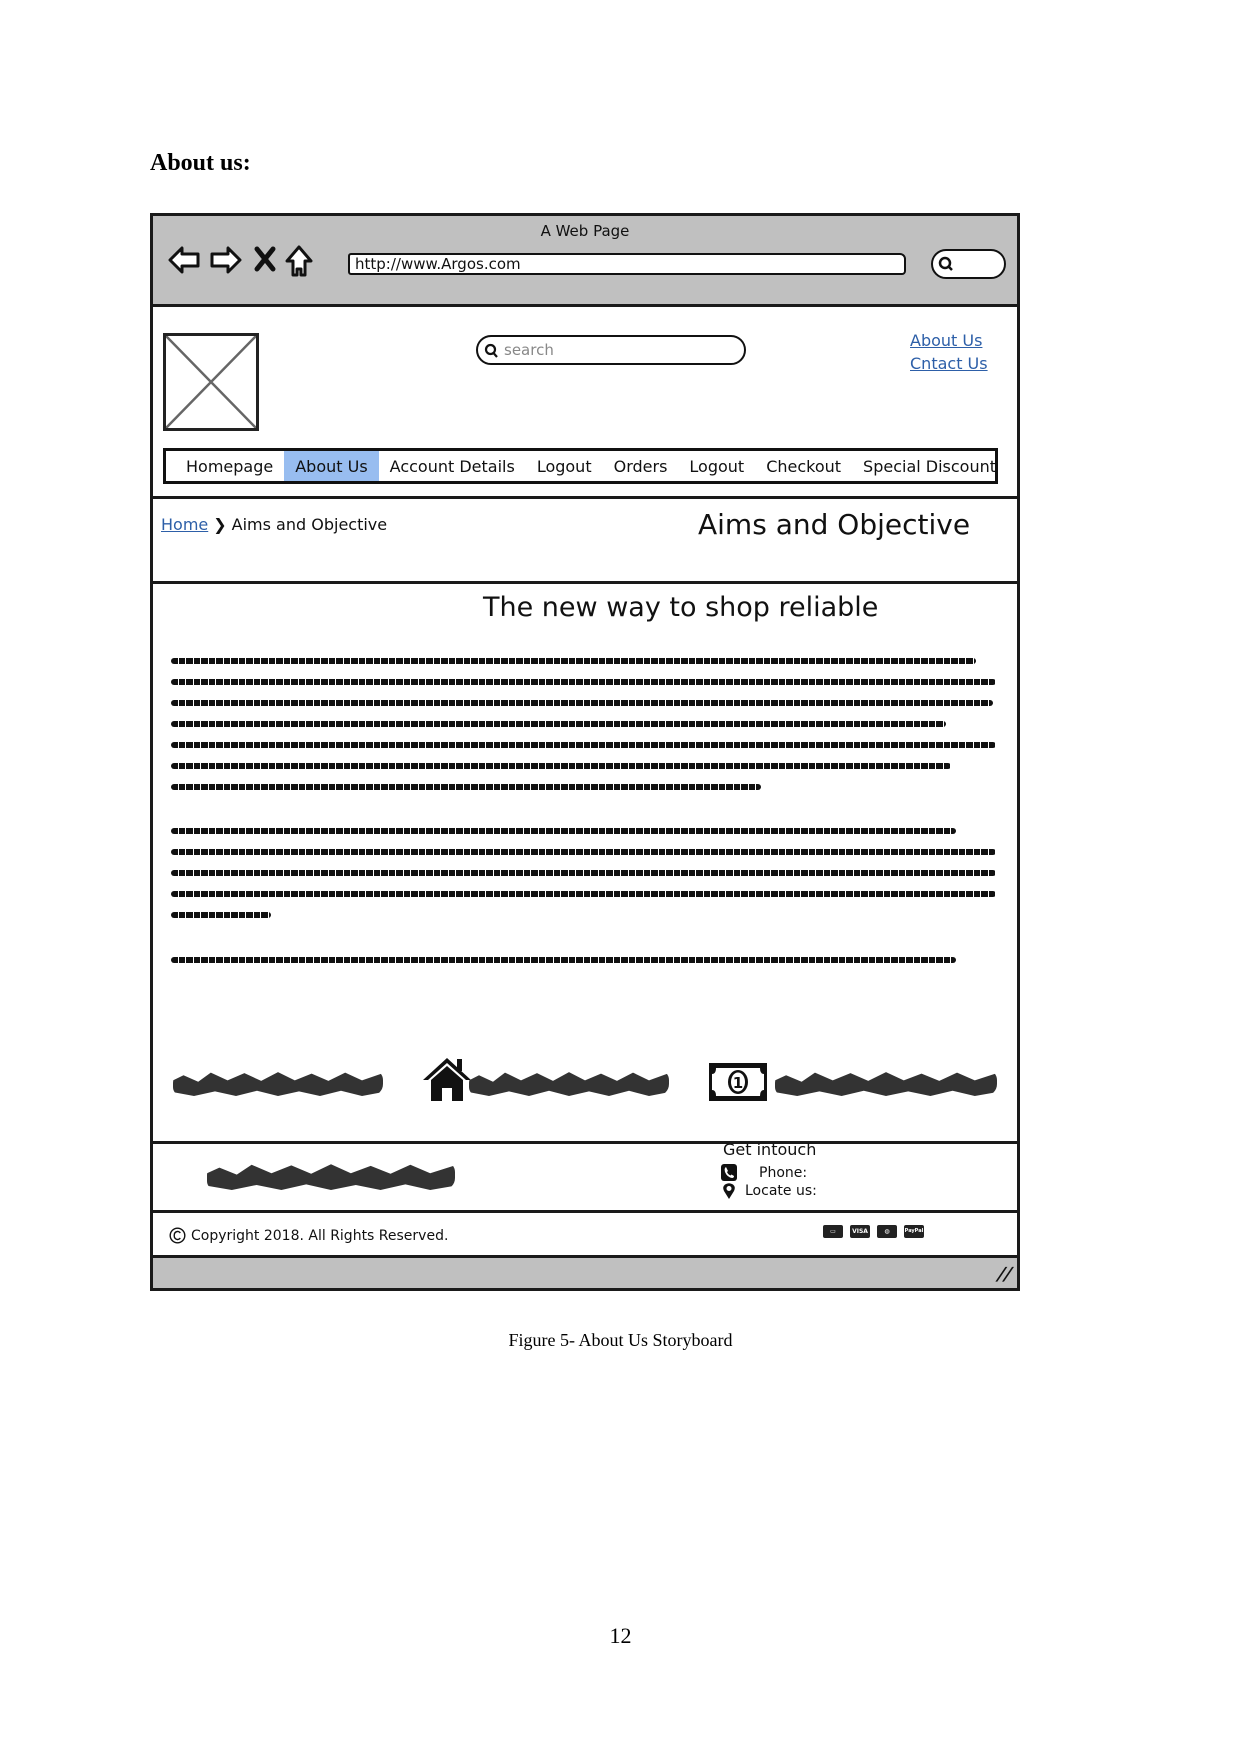 The height and width of the screenshot is (1754, 1241). Describe the element at coordinates (184, 260) in the screenshot. I see `back-arrow-icon` at that location.